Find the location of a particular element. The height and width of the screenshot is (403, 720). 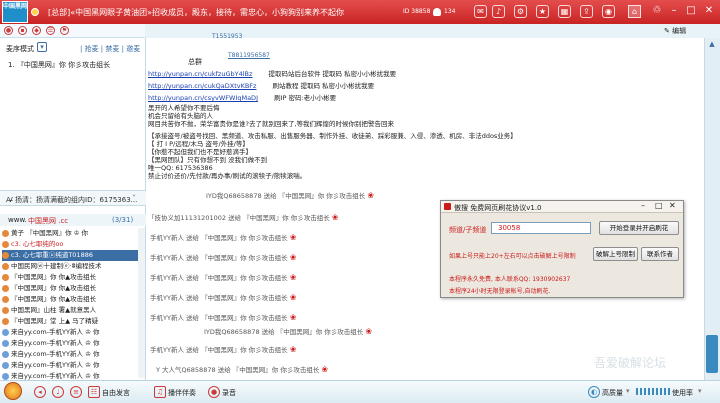

dialog-titlebar: 傲搜 免费网页刷花协议v1.0 – □ ✕ is located at coordinates (562, 207).